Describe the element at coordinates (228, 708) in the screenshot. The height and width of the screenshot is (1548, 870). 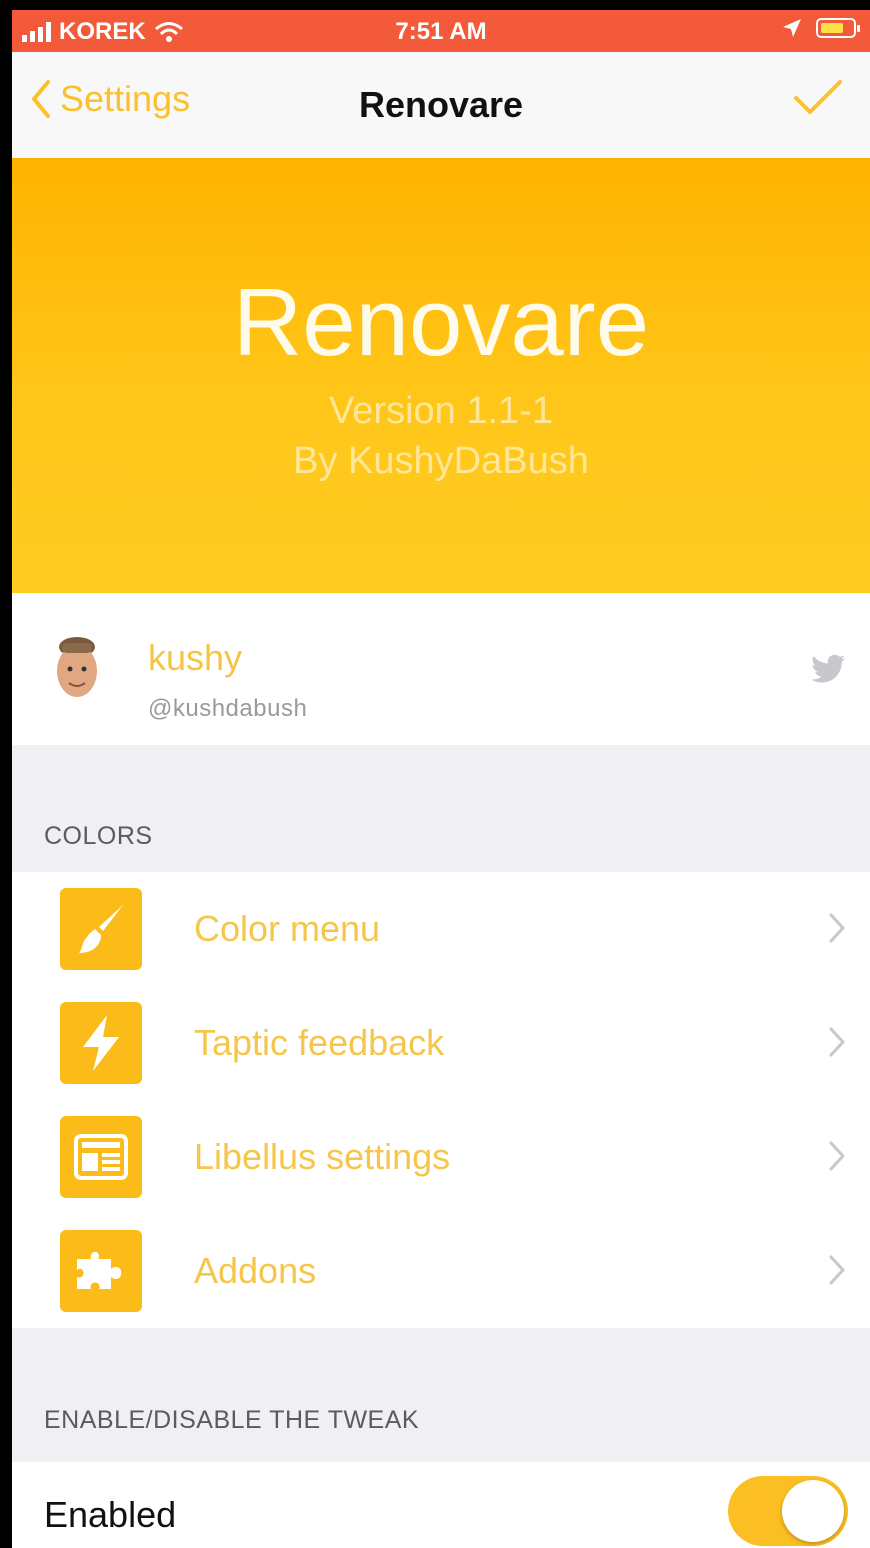
I see `profile-handle: @kushdabush` at that location.